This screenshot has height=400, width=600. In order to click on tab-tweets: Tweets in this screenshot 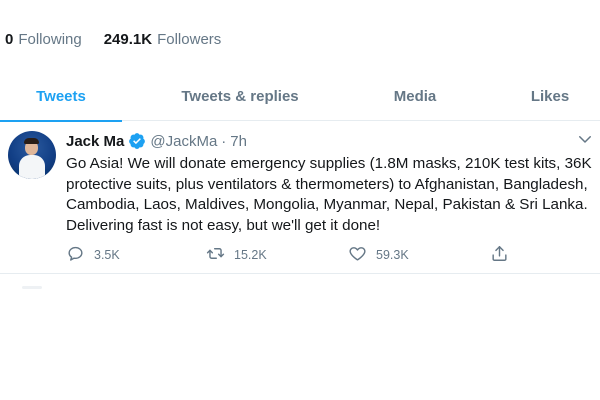, I will do `click(61, 97)`.